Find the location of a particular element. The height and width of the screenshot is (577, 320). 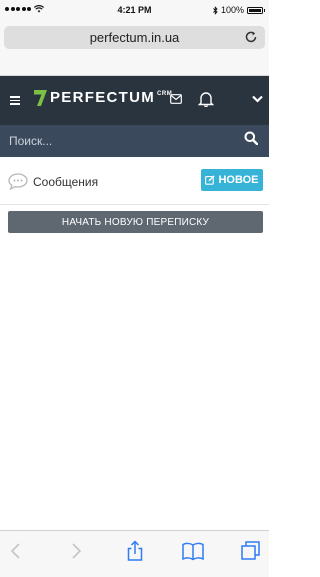

brand-name: PERFECTUM is located at coordinates (103, 97).